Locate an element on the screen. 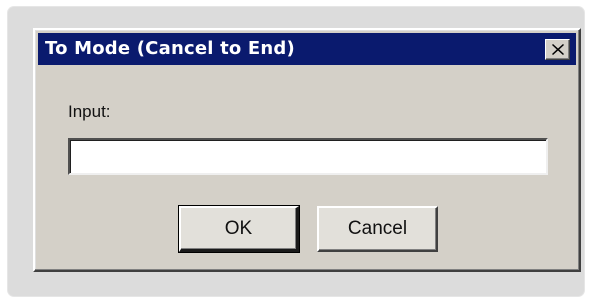  close-x-icon is located at coordinates (558, 49).